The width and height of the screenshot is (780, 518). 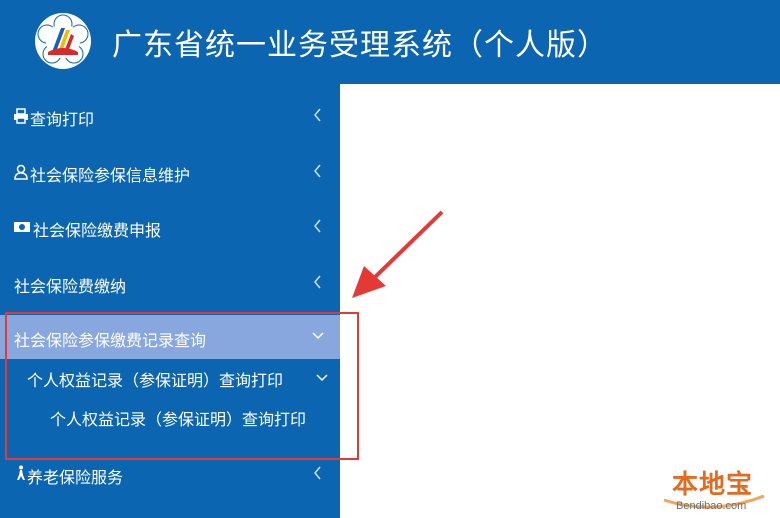 What do you see at coordinates (21, 172) in the screenshot?
I see `user-icon` at bounding box center [21, 172].